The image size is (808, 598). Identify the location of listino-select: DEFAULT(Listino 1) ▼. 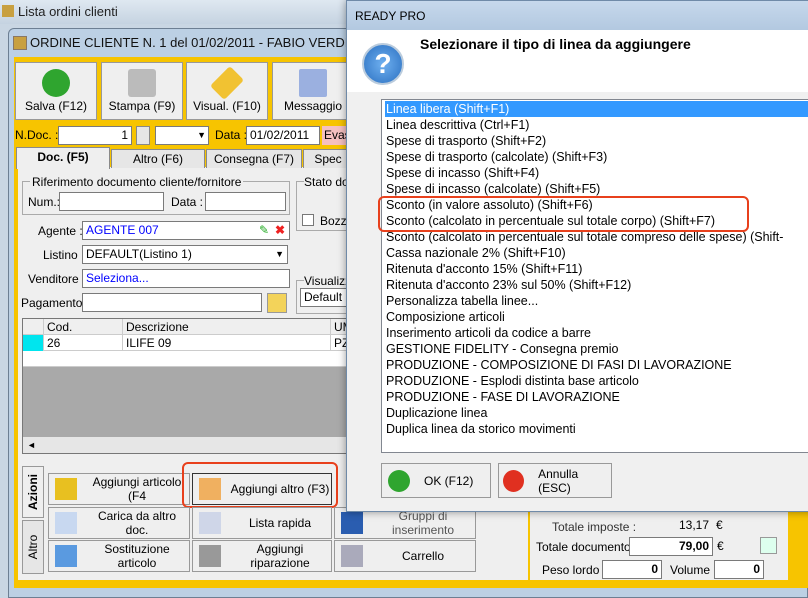
(185, 254).